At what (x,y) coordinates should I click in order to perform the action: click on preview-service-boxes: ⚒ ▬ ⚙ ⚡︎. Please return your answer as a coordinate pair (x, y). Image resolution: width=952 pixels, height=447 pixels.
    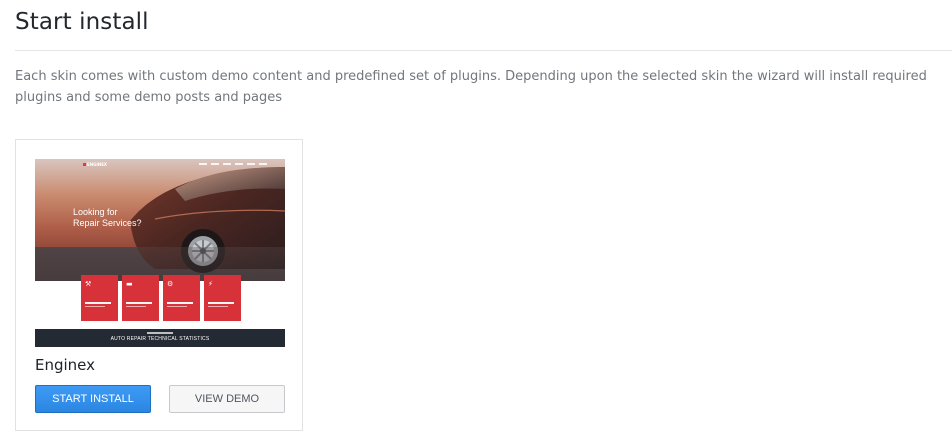
    Looking at the image, I should click on (161, 298).